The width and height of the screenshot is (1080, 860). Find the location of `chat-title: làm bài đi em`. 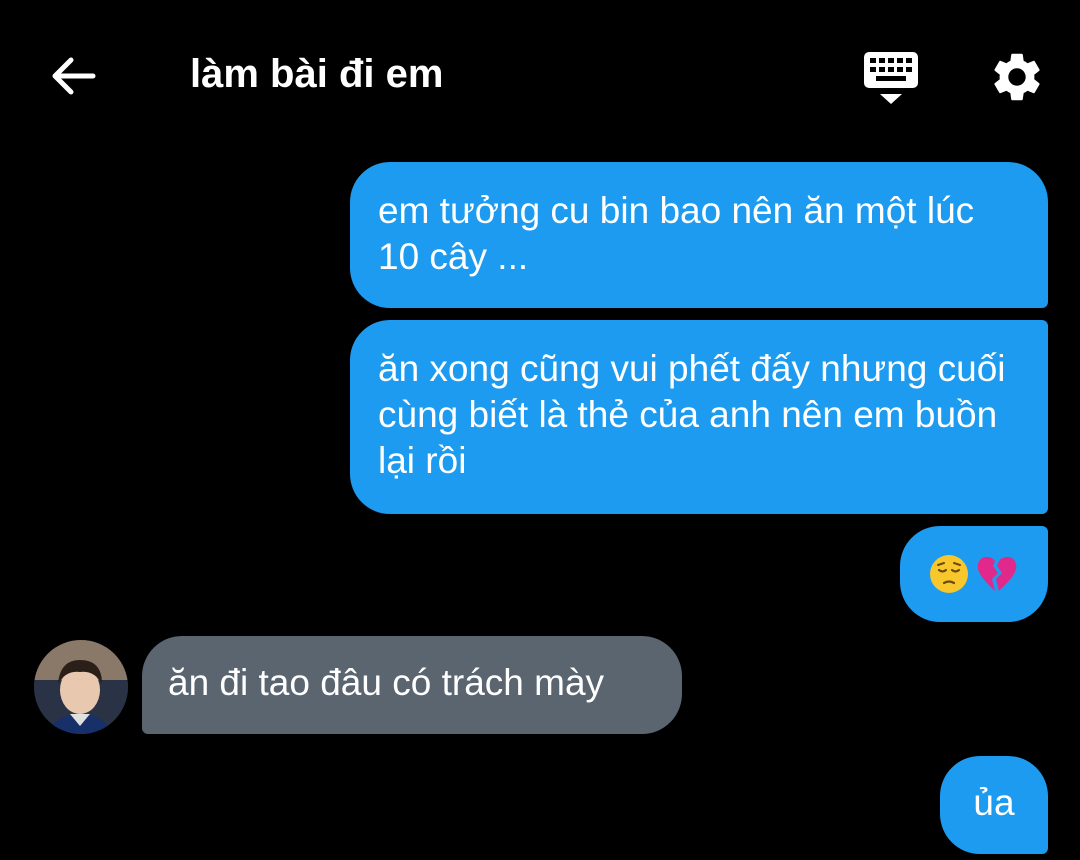

chat-title: làm bài đi em is located at coordinates (317, 74).